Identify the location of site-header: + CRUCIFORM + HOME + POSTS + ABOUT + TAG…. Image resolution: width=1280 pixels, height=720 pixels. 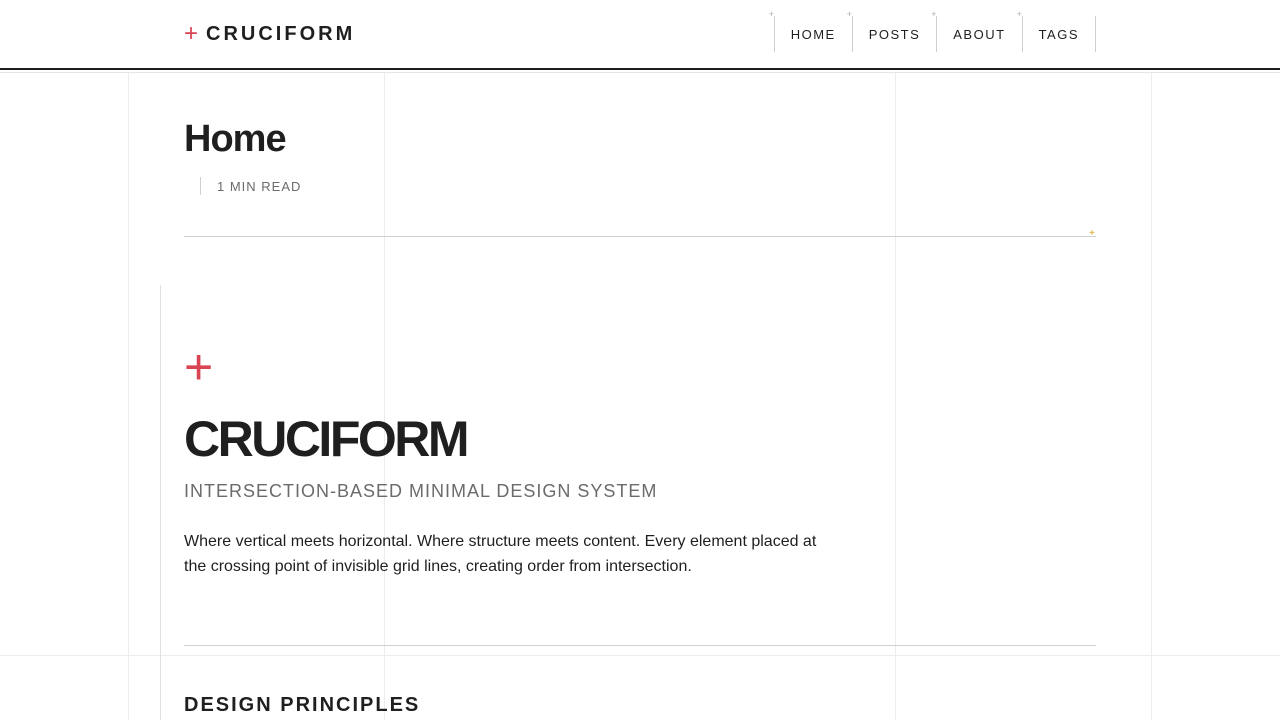
(640, 35).